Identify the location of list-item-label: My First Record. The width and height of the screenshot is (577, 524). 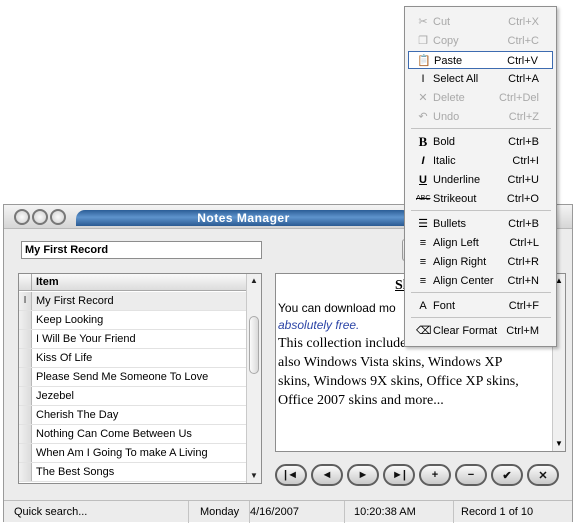
(75, 301).